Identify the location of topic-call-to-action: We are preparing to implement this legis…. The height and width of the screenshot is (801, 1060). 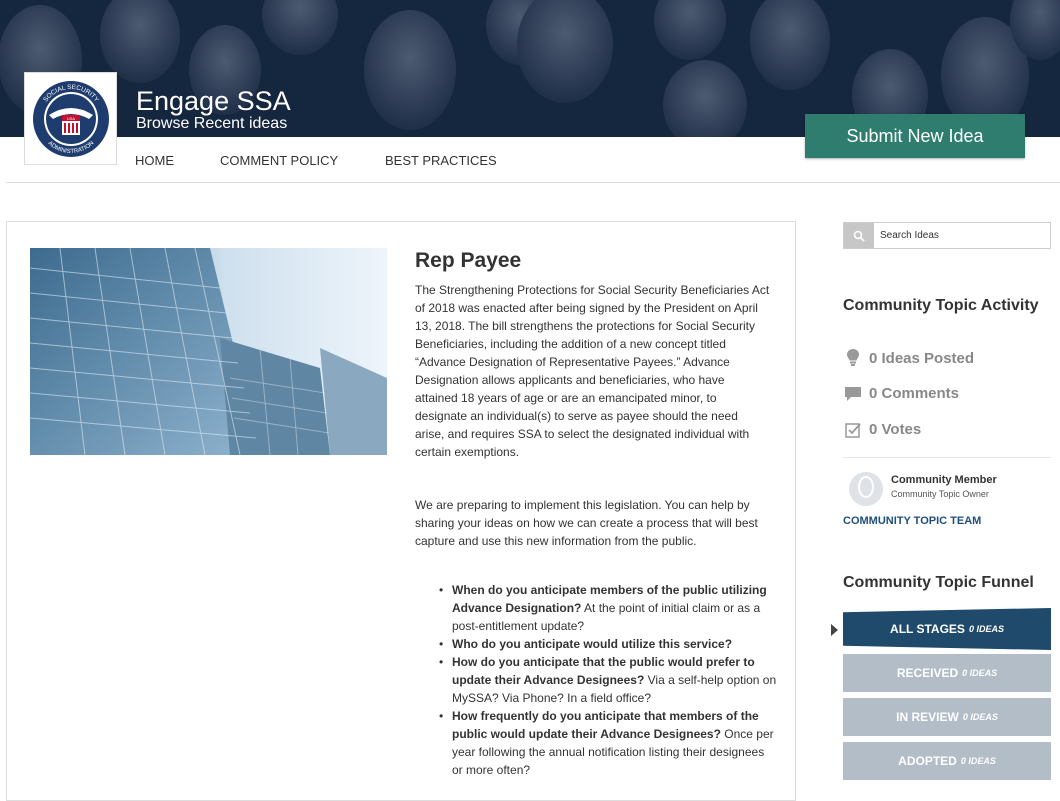
(586, 523).